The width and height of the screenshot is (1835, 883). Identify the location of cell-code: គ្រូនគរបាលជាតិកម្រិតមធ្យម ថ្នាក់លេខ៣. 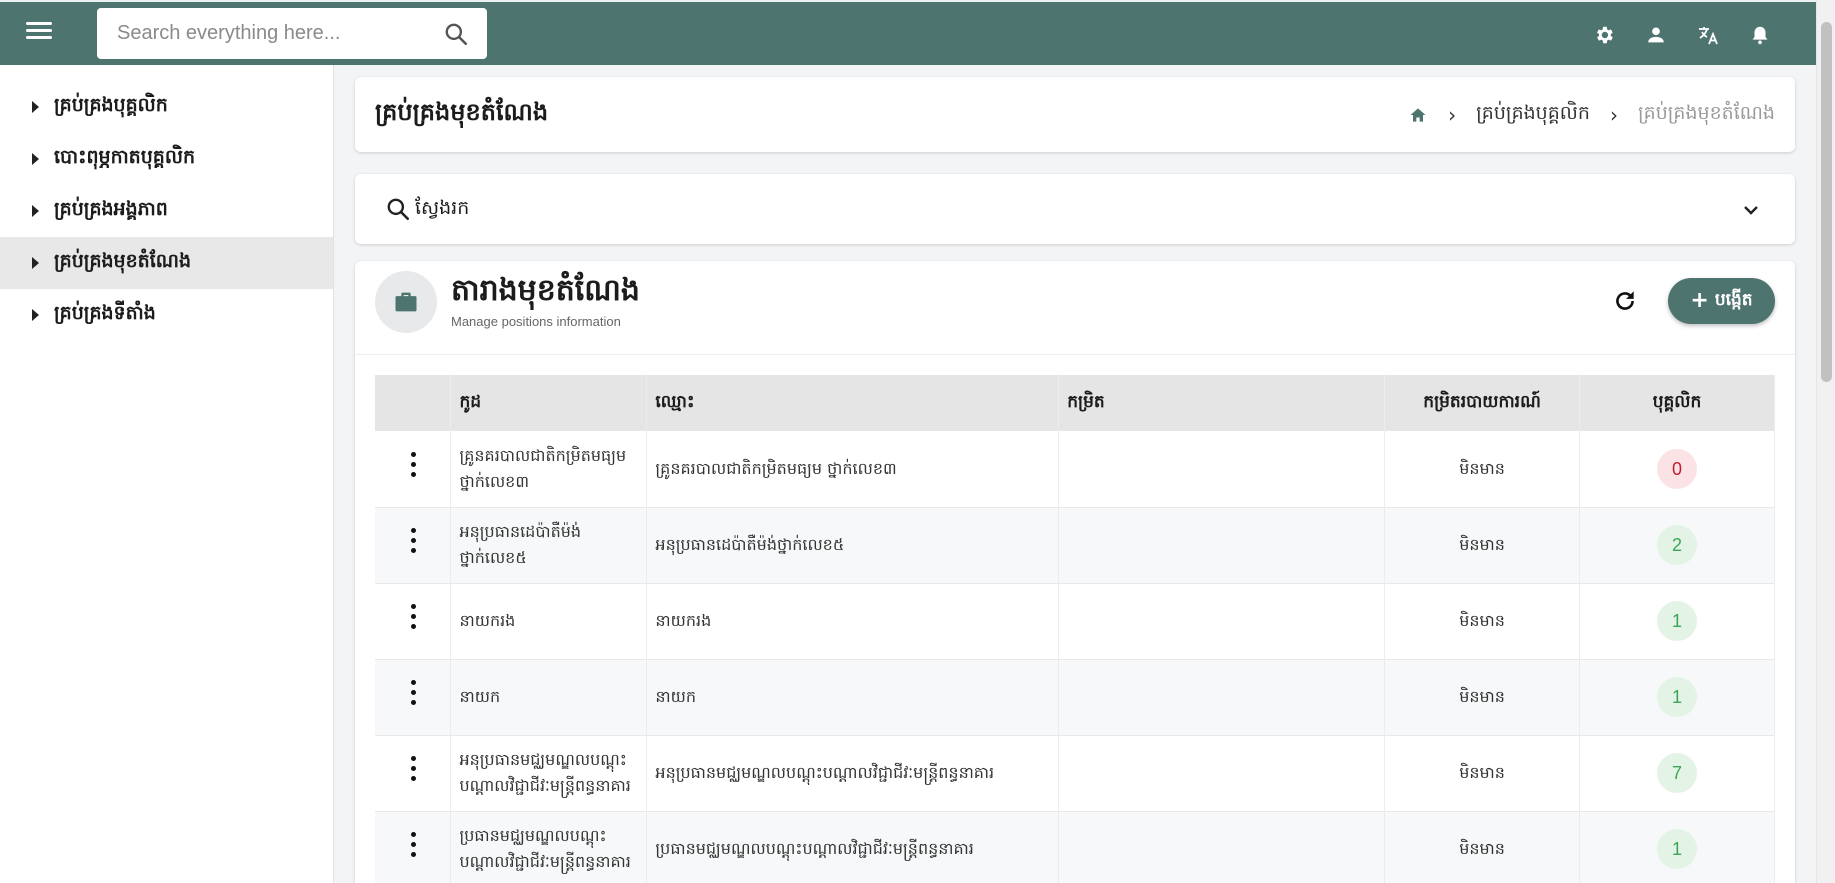
(549, 469).